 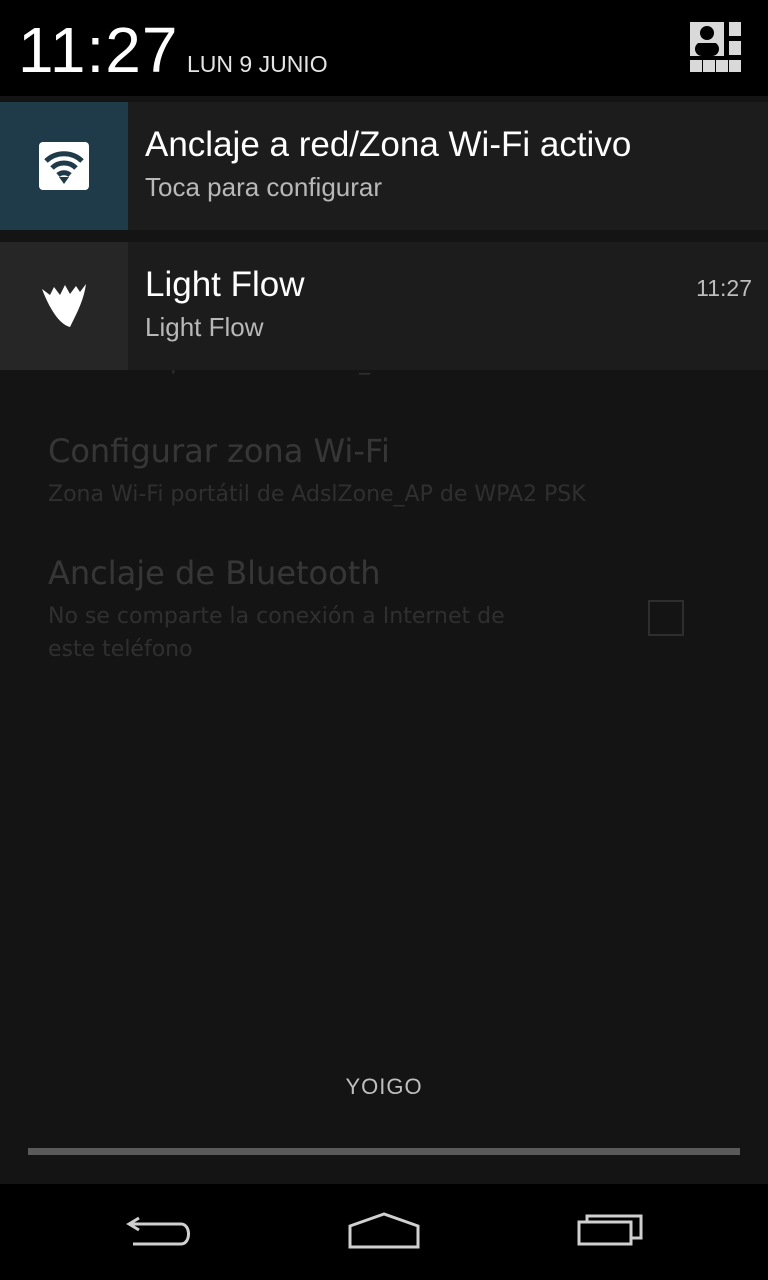 I want to click on navigation-bar, so click(x=384, y=1232).